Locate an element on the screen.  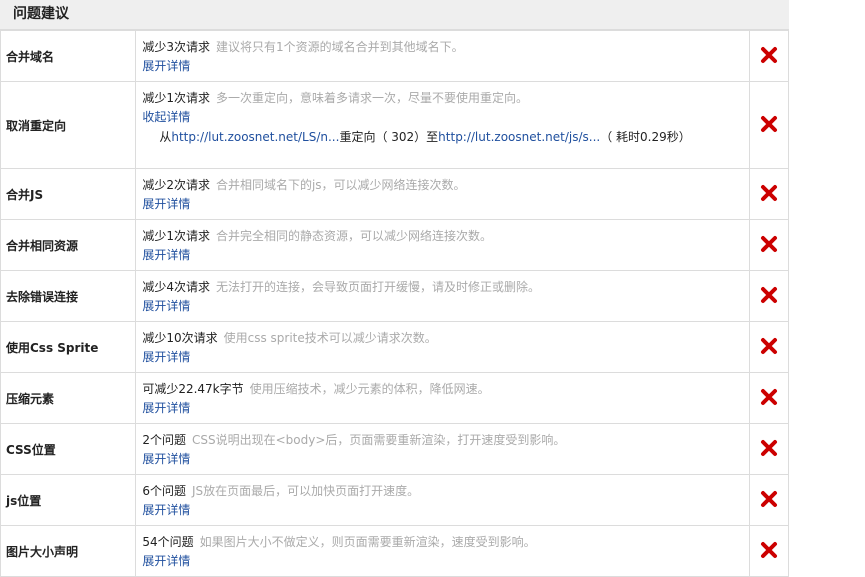
rule-name: 取消重定向 is located at coordinates (68, 125).